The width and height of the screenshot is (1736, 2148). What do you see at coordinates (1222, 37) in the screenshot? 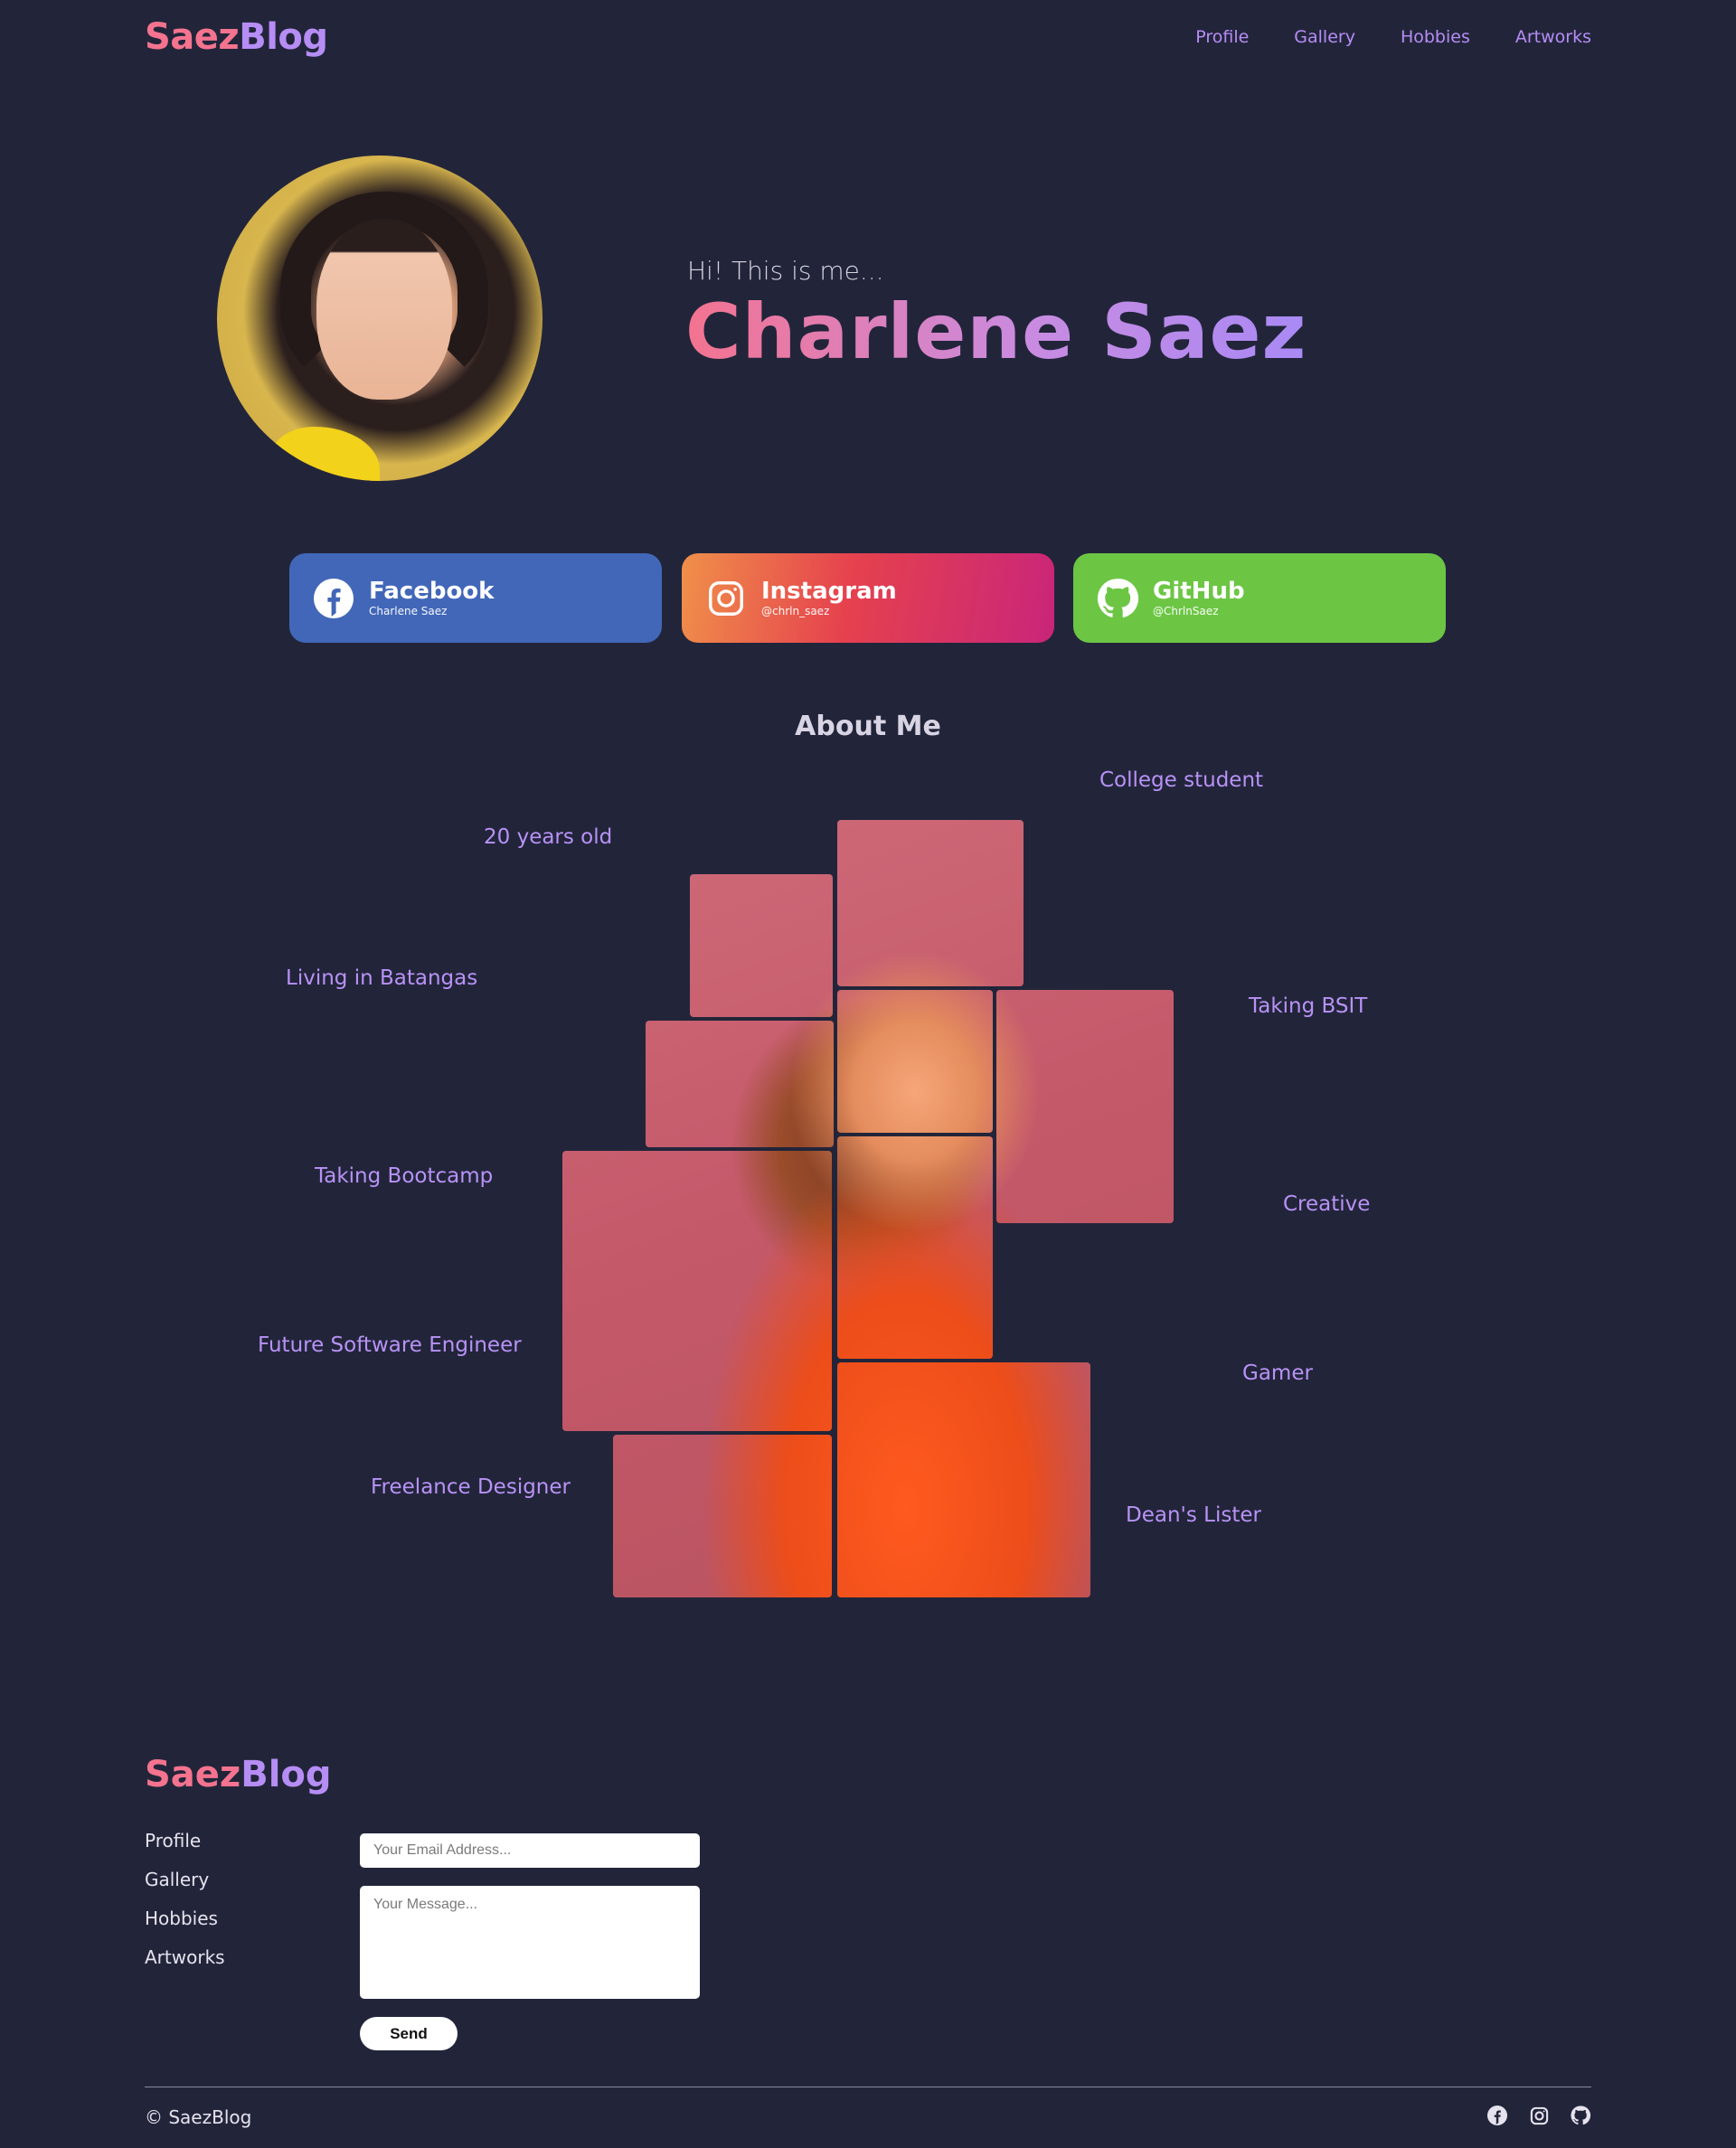
I see `nav-profile: Profile` at bounding box center [1222, 37].